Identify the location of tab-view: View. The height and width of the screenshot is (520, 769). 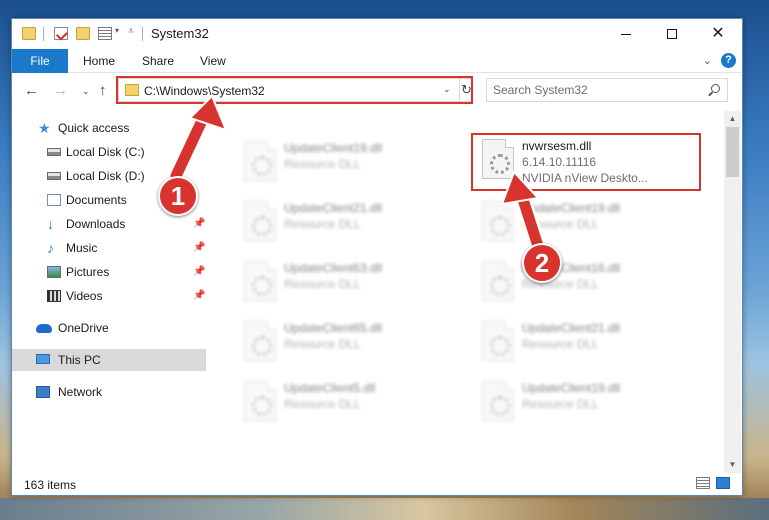
(213, 61).